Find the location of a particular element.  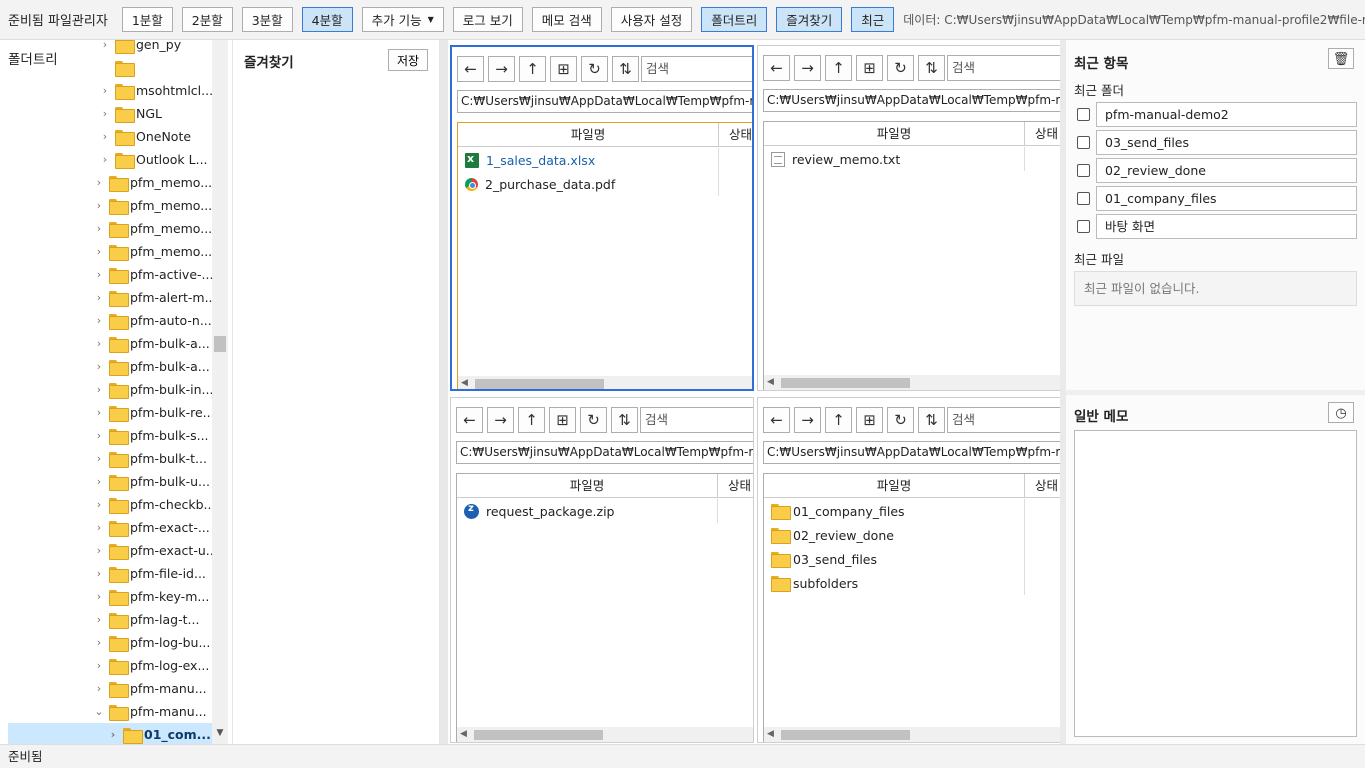

file-row: subfolders is located at coordinates (894, 583).